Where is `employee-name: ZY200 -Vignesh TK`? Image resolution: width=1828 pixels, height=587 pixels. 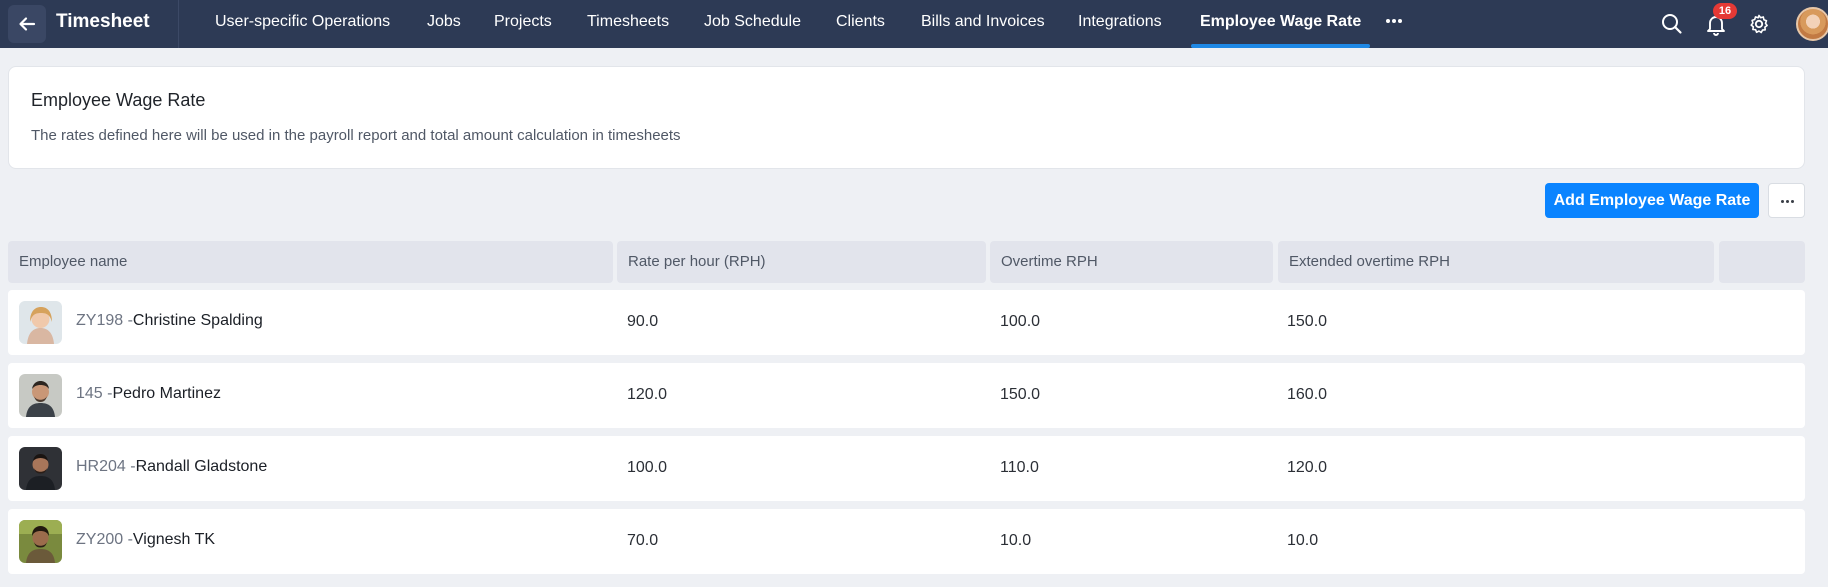
employee-name: ZY200 -Vignesh TK is located at coordinates (145, 540).